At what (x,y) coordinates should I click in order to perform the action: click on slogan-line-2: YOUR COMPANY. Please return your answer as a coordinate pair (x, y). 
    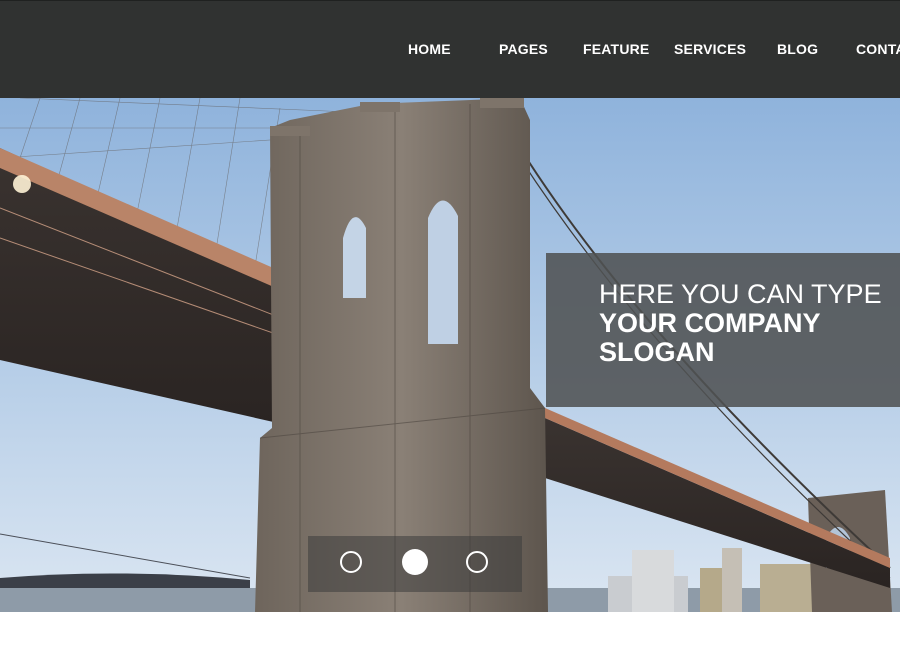
    Looking at the image, I should click on (710, 323).